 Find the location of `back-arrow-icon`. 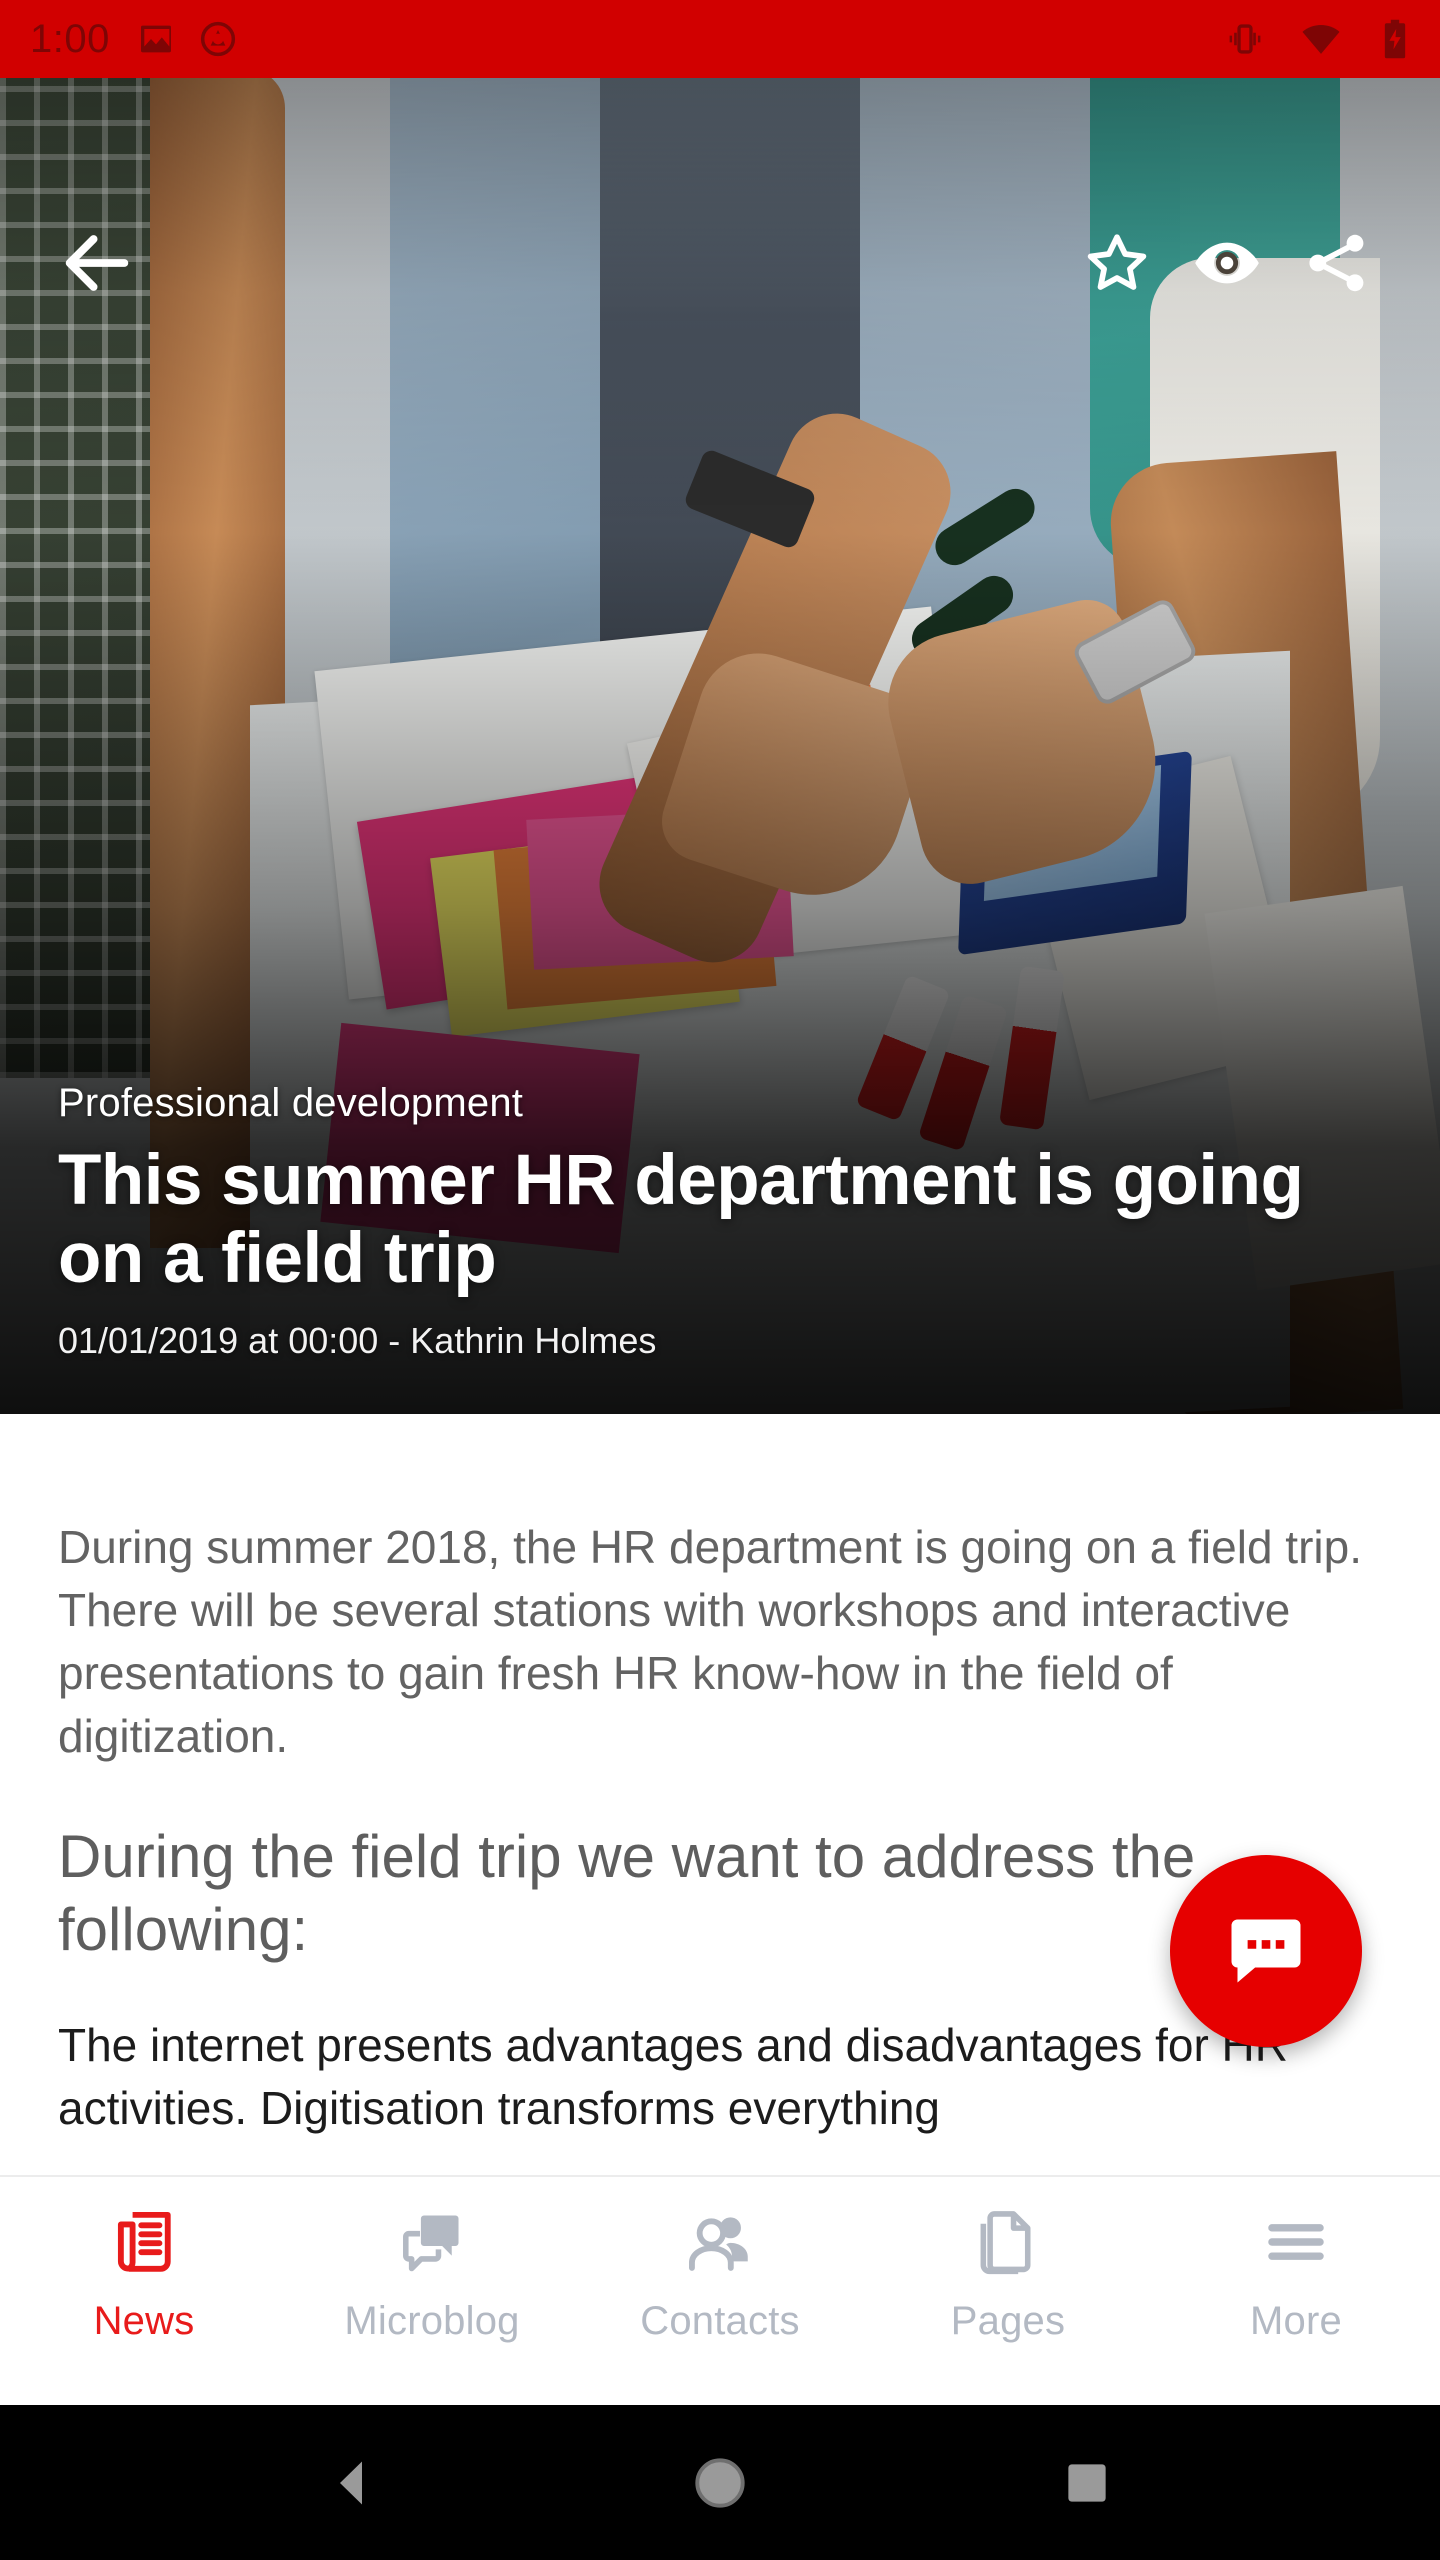

back-arrow-icon is located at coordinates (97, 263).